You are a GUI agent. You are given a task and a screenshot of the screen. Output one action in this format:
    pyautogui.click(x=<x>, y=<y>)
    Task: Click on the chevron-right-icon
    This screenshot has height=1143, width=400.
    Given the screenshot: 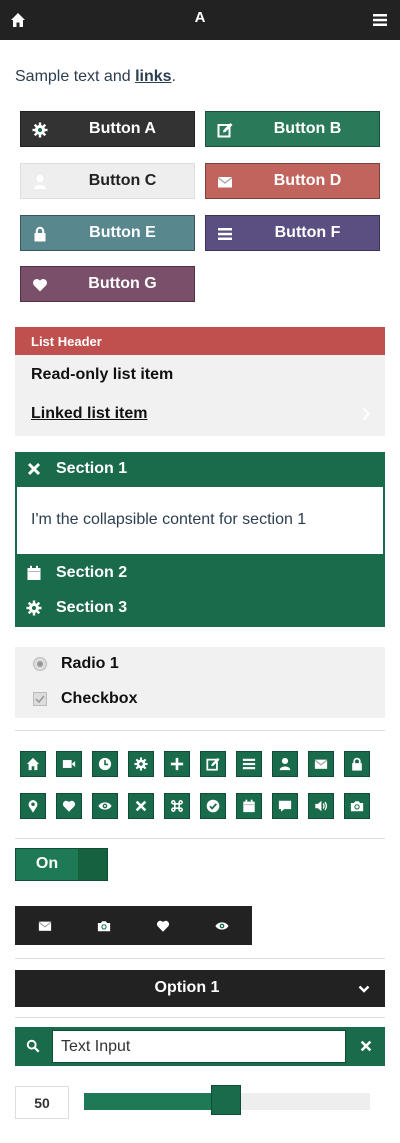 What is the action you would take?
    pyautogui.click(x=366, y=414)
    